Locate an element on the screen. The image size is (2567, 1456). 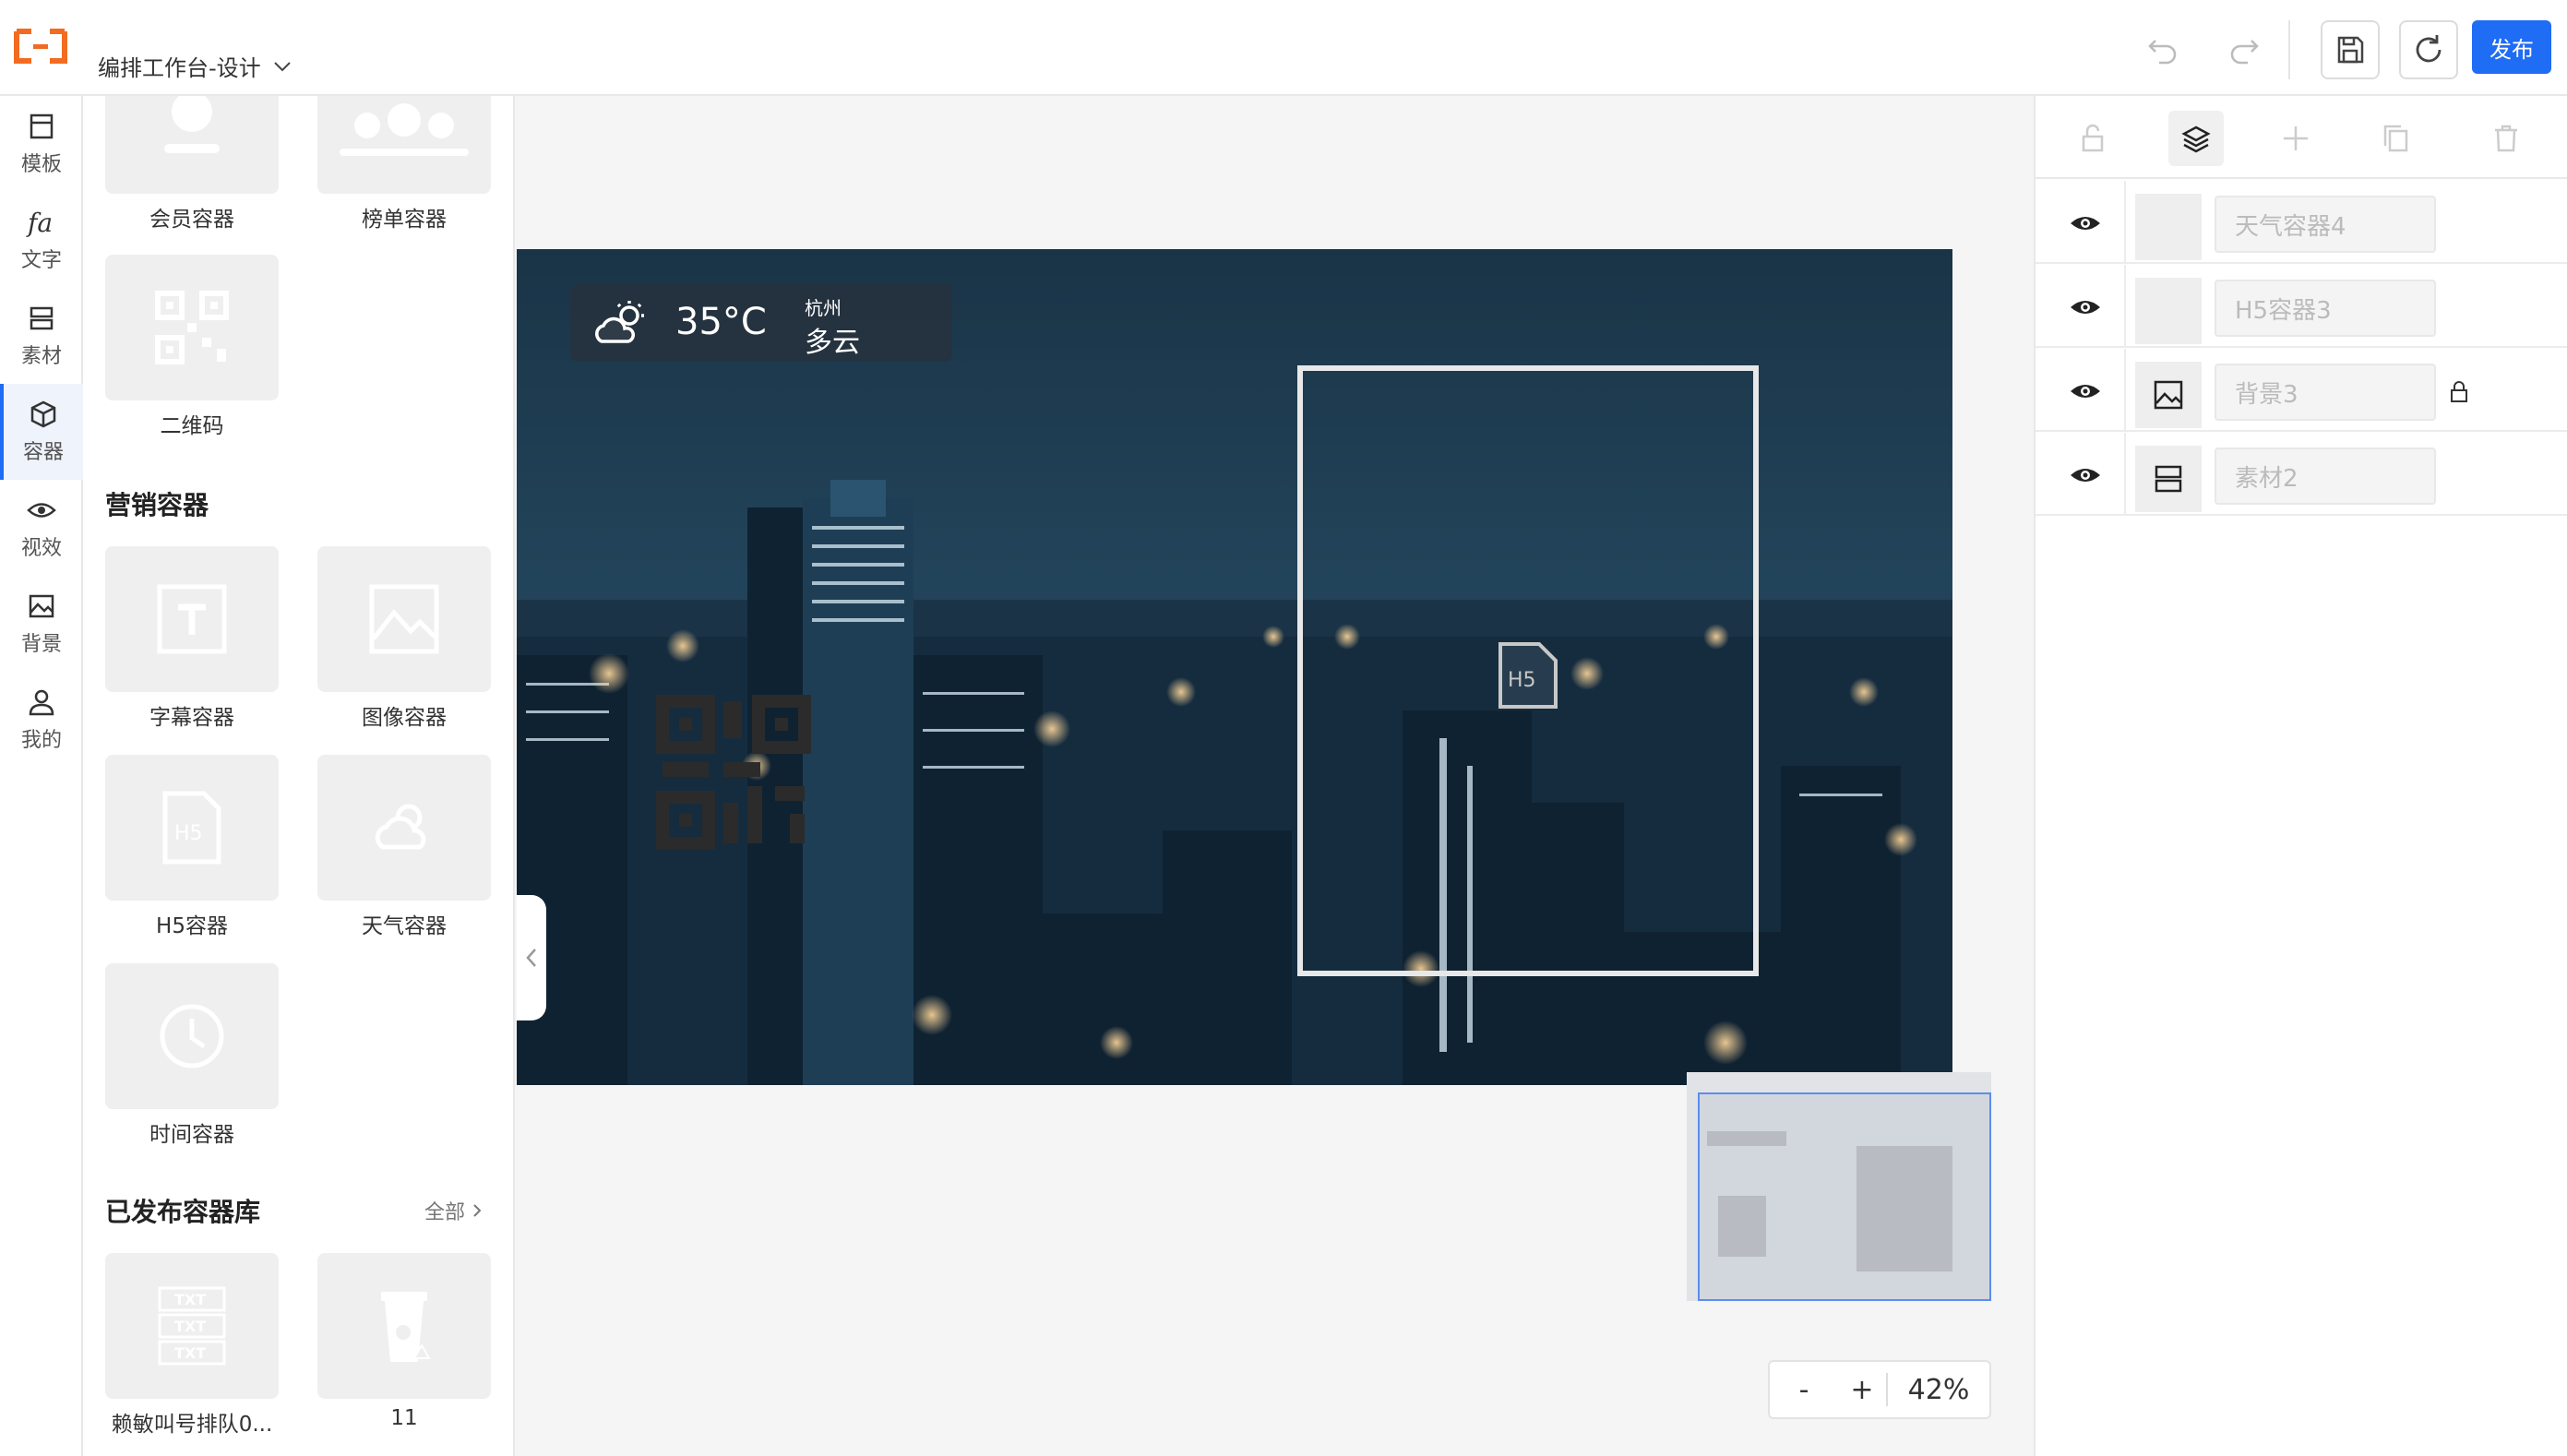
svg-text: H5 is located at coordinates (188, 833).